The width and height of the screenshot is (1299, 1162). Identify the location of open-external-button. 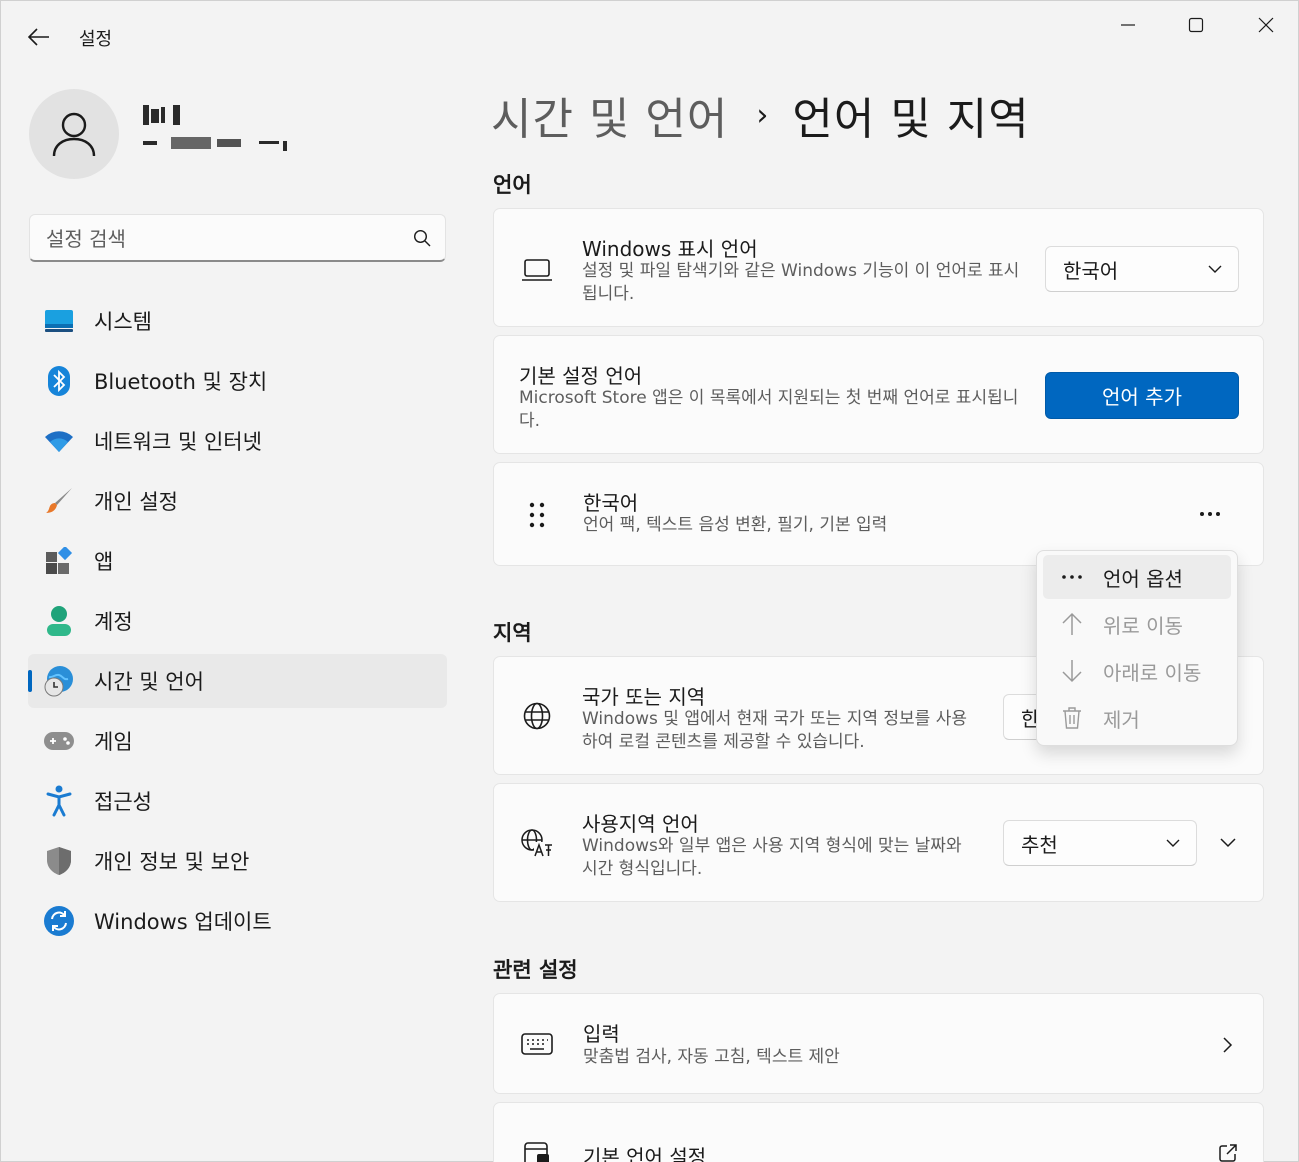
(1228, 1148).